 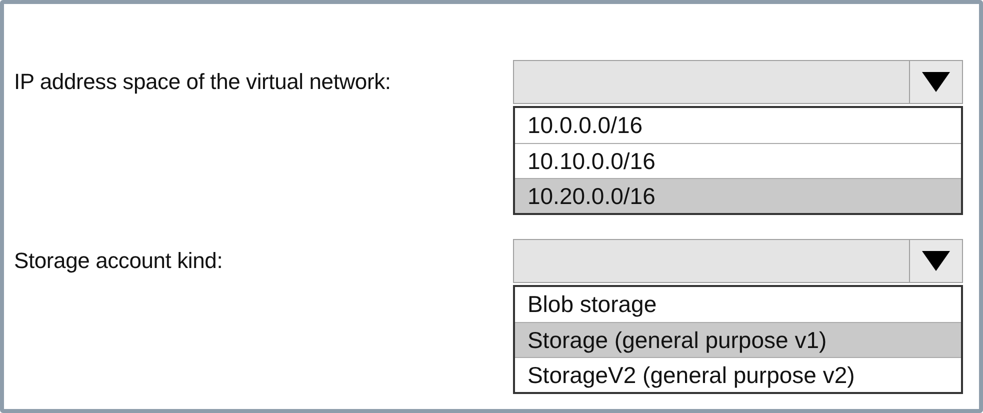 I want to click on dropdown-option: Storage (general purpose v1), so click(x=738, y=339).